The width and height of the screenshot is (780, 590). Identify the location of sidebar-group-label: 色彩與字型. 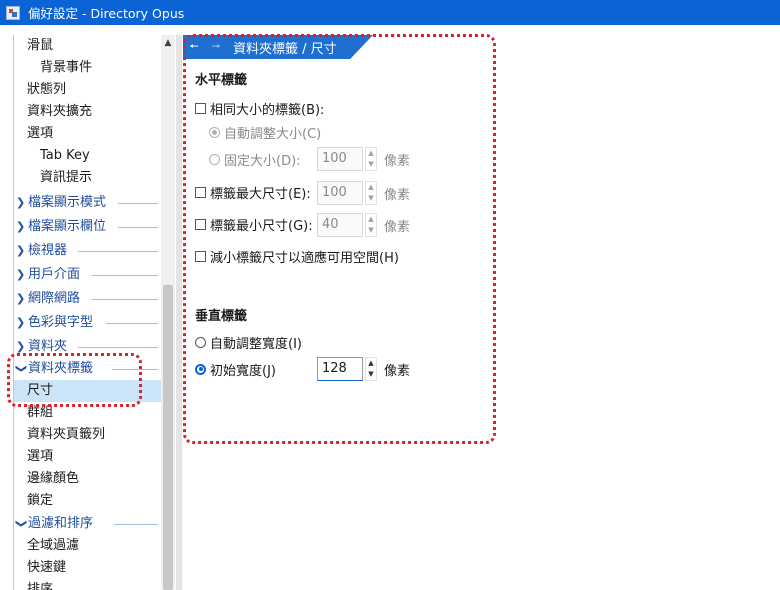
(61, 322).